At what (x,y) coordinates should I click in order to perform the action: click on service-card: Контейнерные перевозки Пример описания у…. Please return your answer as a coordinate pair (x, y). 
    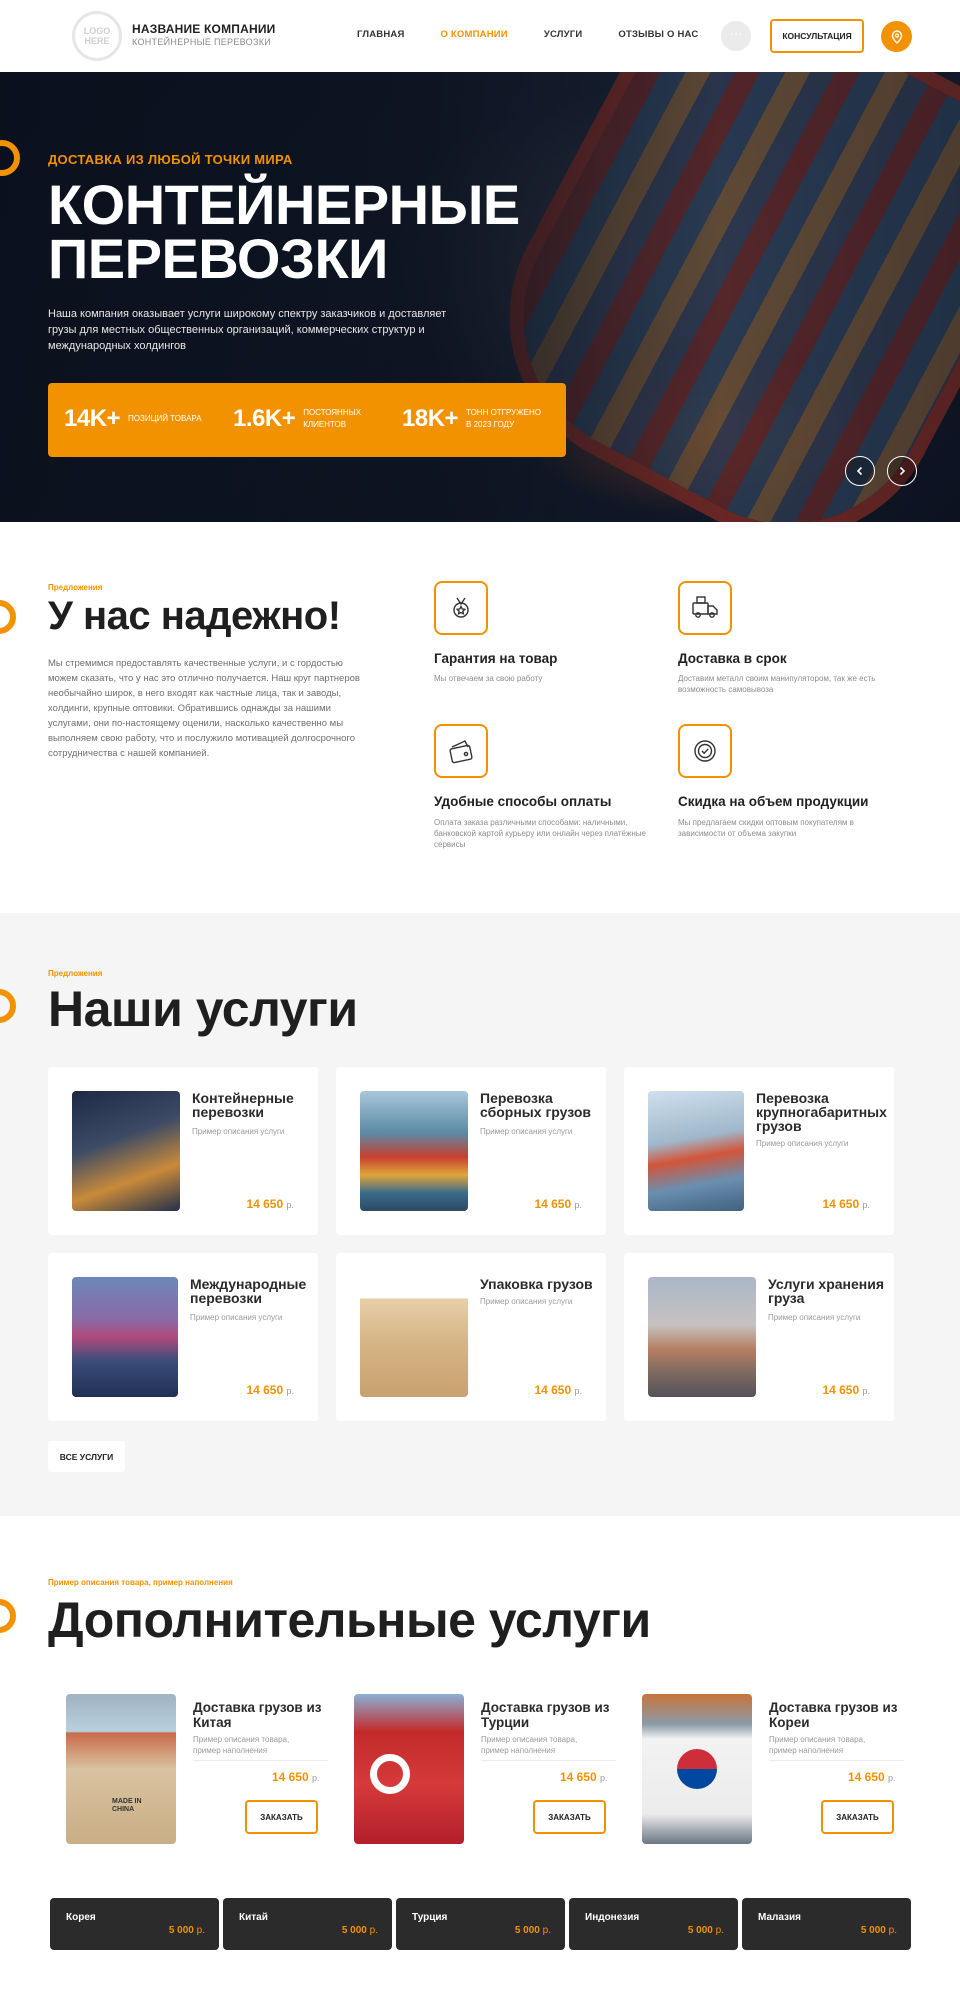
    Looking at the image, I should click on (183, 1151).